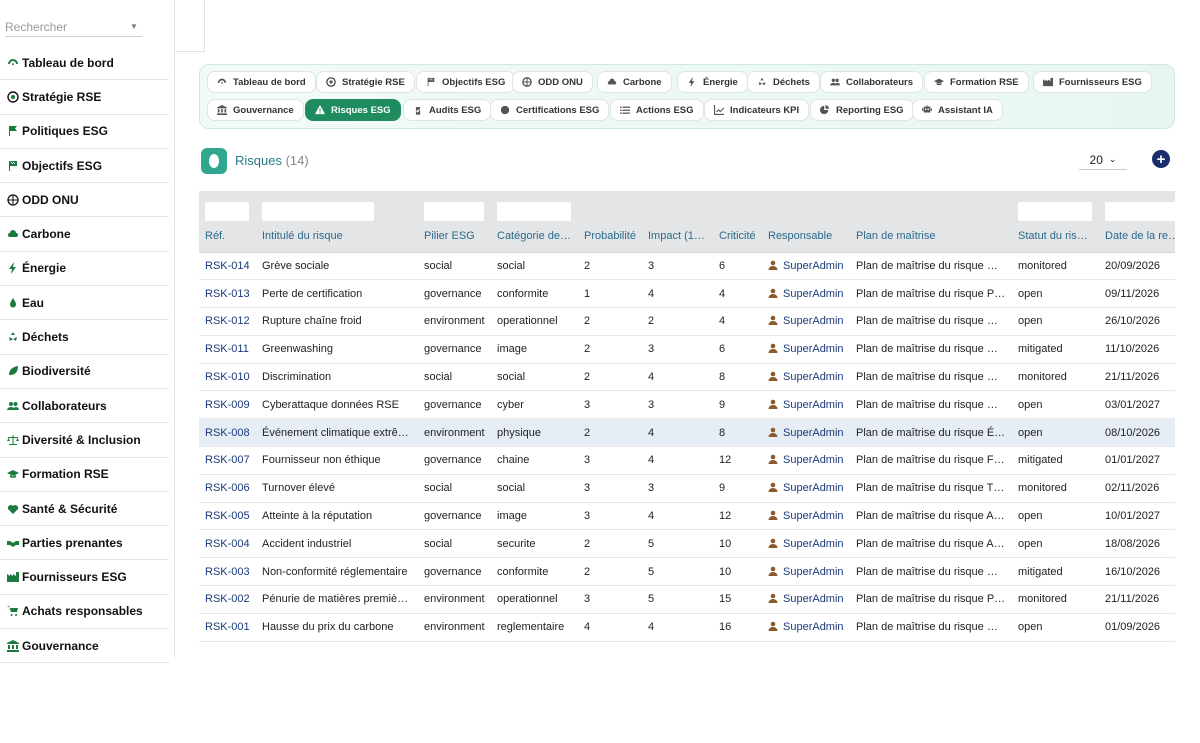 The width and height of the screenshot is (1200, 743). Describe the element at coordinates (783, 82) in the screenshot. I see `tab-dechets: Déchets` at that location.